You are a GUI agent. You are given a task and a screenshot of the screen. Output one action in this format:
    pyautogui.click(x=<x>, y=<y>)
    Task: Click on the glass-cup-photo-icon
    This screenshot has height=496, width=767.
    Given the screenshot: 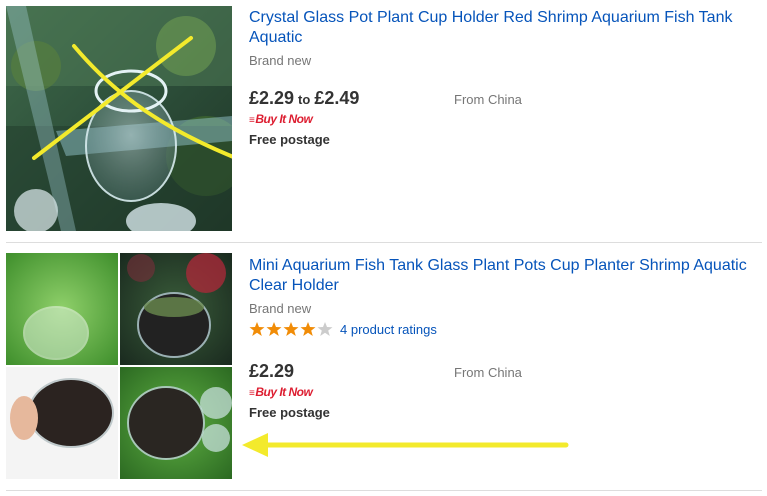 What is the action you would take?
    pyautogui.click(x=119, y=118)
    